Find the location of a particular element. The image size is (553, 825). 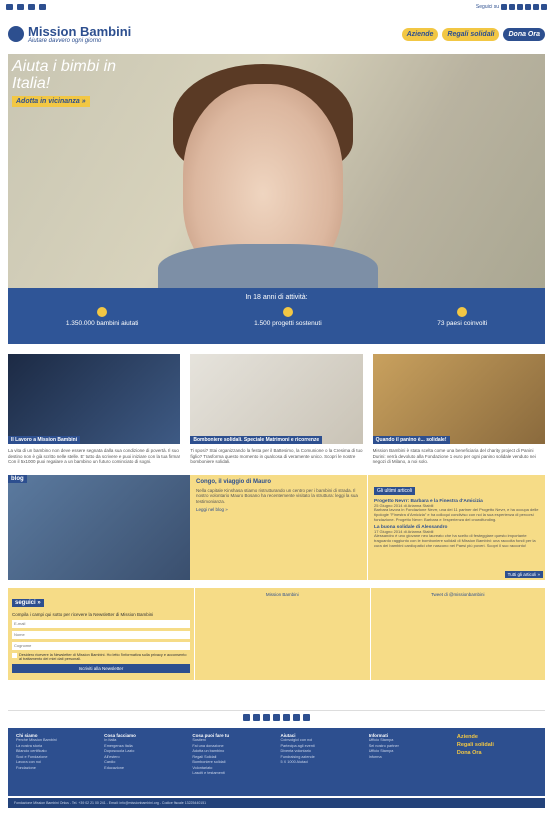

twitter-widget: Tweet di @missionbambini is located at coordinates (457, 633).